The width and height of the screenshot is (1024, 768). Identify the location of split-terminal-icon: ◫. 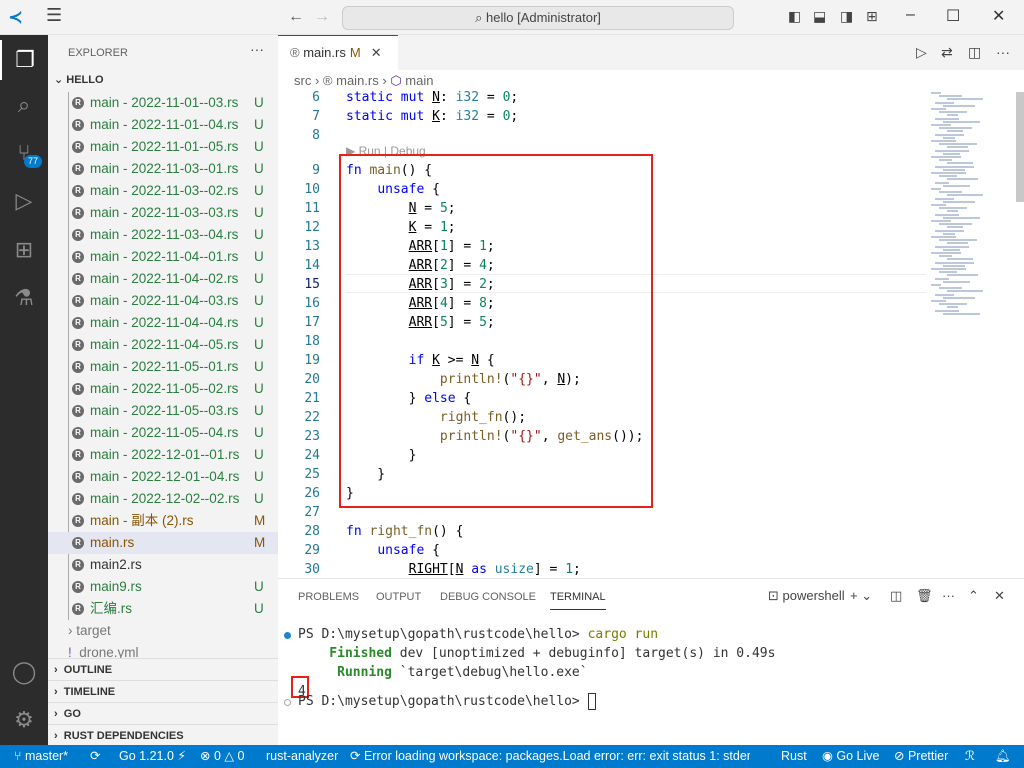
(896, 596).